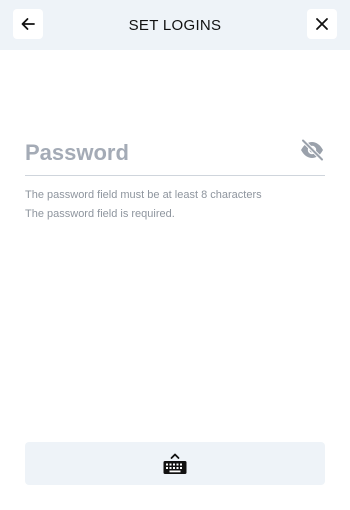  What do you see at coordinates (100, 214) in the screenshot?
I see `error-required: The password field is required.` at bounding box center [100, 214].